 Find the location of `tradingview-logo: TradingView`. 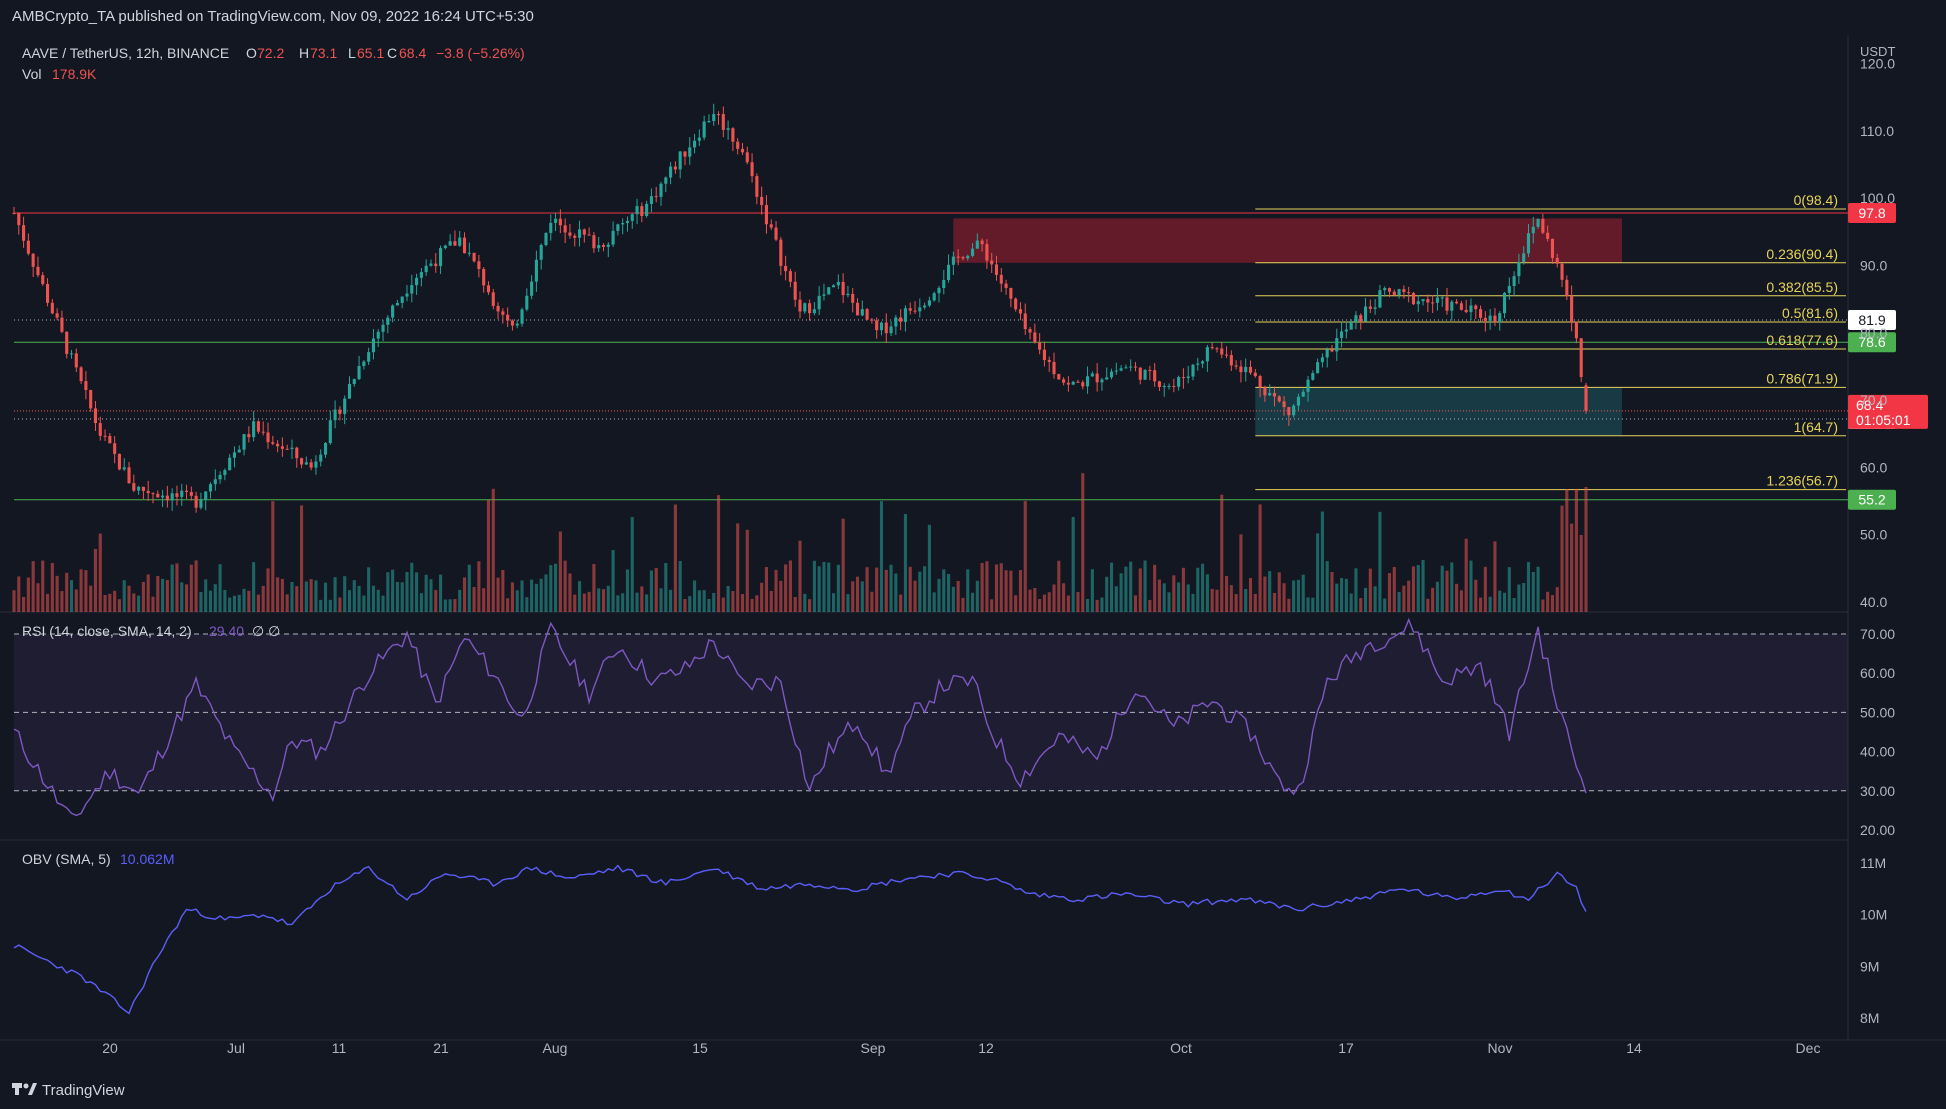

tradingview-logo: TradingView is located at coordinates (68, 1090).